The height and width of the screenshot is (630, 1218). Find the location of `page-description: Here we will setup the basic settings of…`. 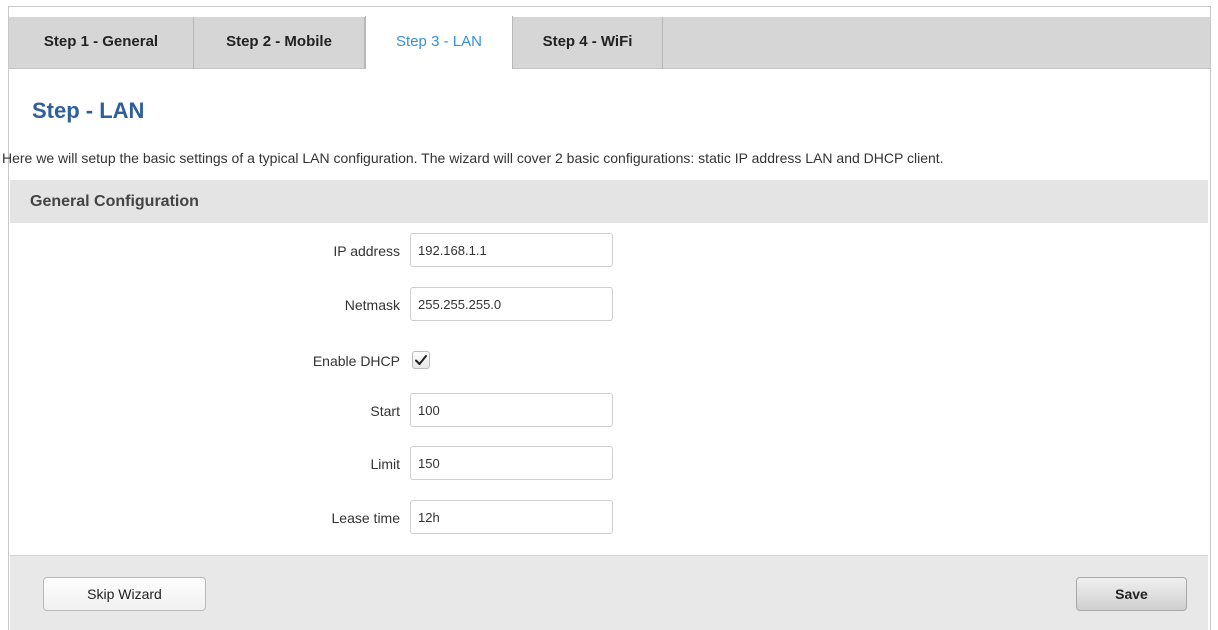

page-description: Here we will setup the basic settings of… is located at coordinates (473, 158).